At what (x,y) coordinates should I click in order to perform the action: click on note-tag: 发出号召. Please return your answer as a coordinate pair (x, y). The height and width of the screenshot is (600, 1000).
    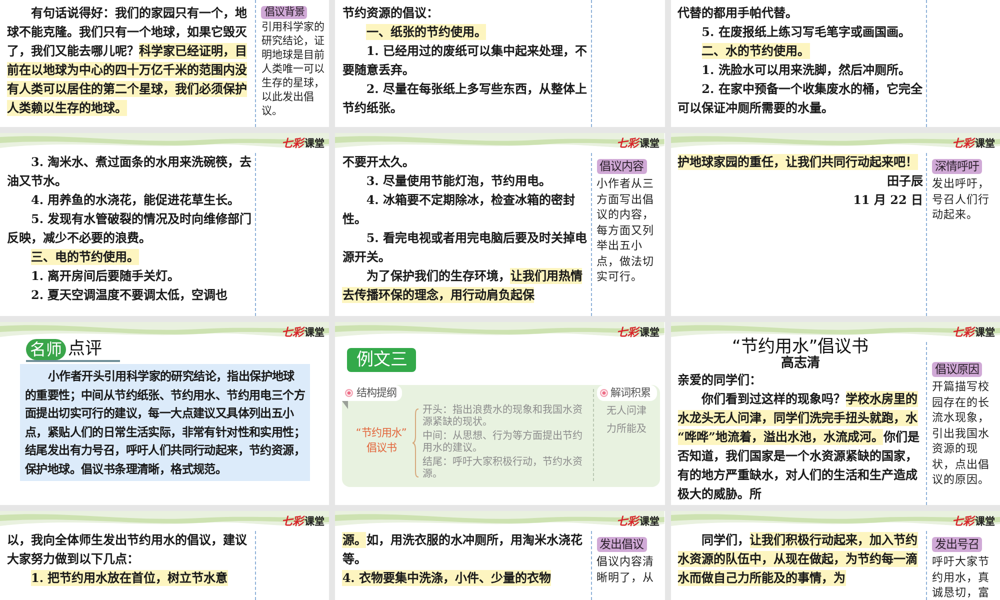
    Looking at the image, I should click on (957, 544).